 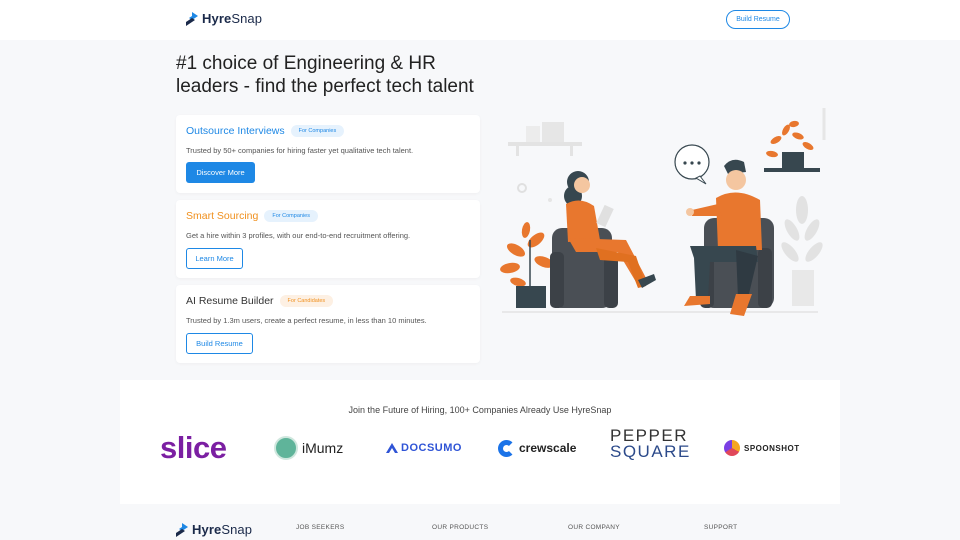 I want to click on pepper-logo-line-2: SQUARE, so click(x=650, y=451).